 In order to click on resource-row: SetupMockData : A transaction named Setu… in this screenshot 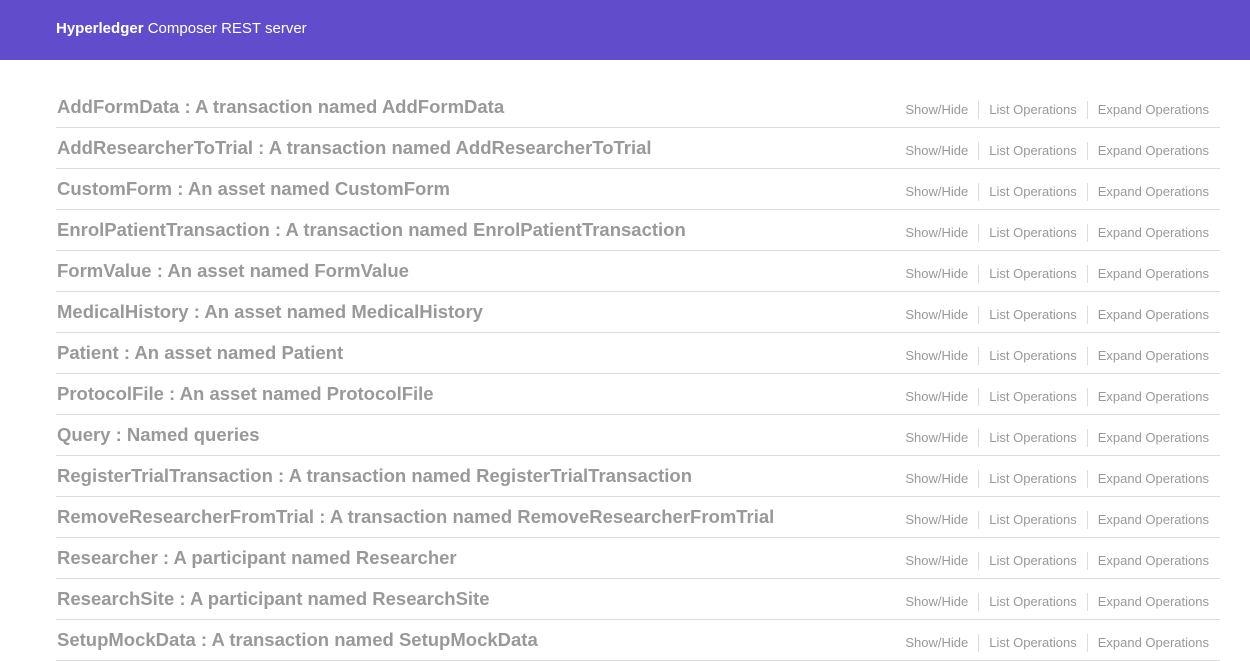, I will do `click(638, 640)`.